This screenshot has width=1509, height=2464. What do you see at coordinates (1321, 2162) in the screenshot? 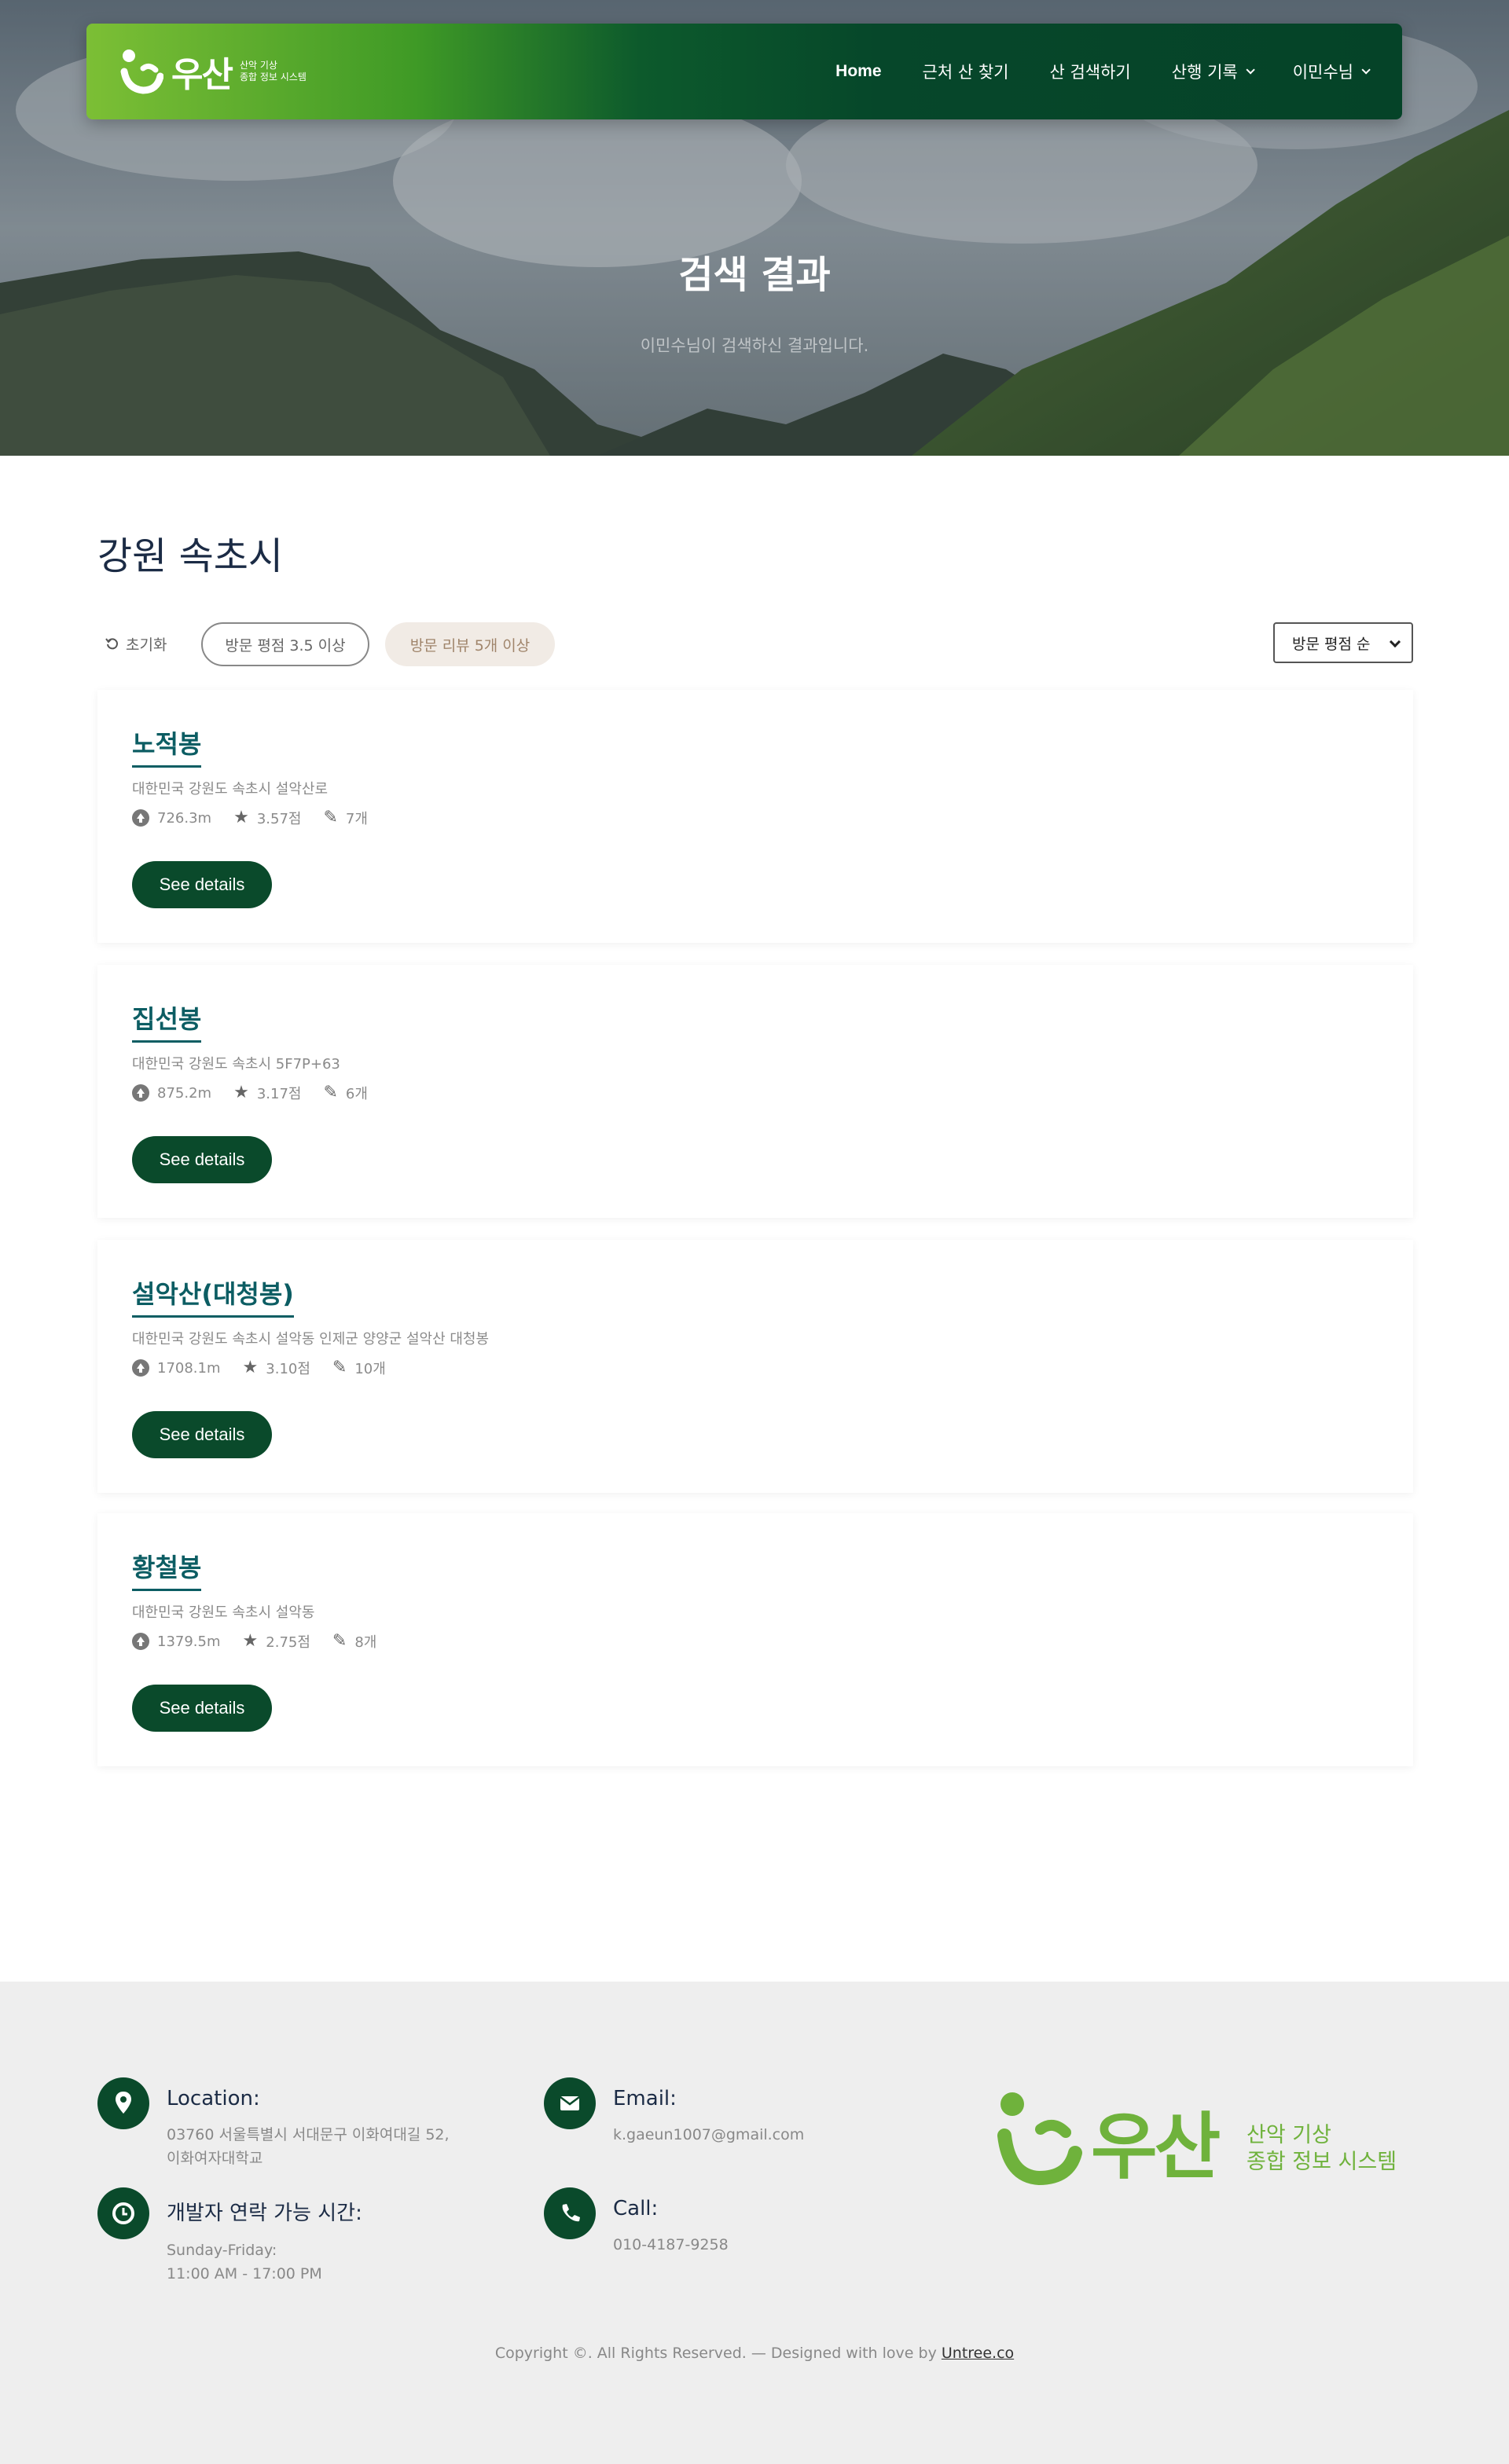
I see `footer-tagline-line2: 종합 정보 시스템` at bounding box center [1321, 2162].